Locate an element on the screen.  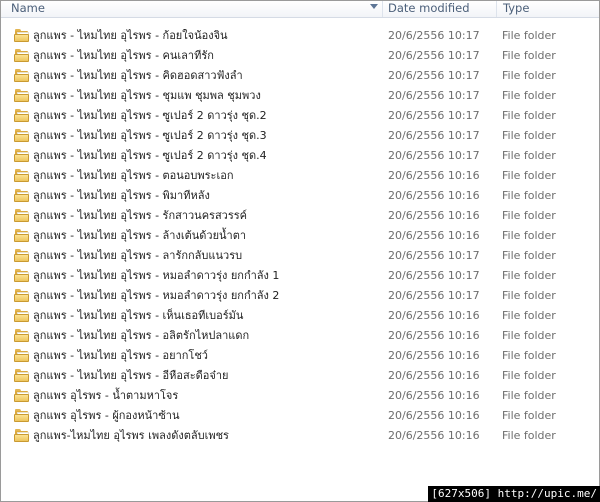
column-header-bar: Name Date modified Type is located at coordinates (300, 9).